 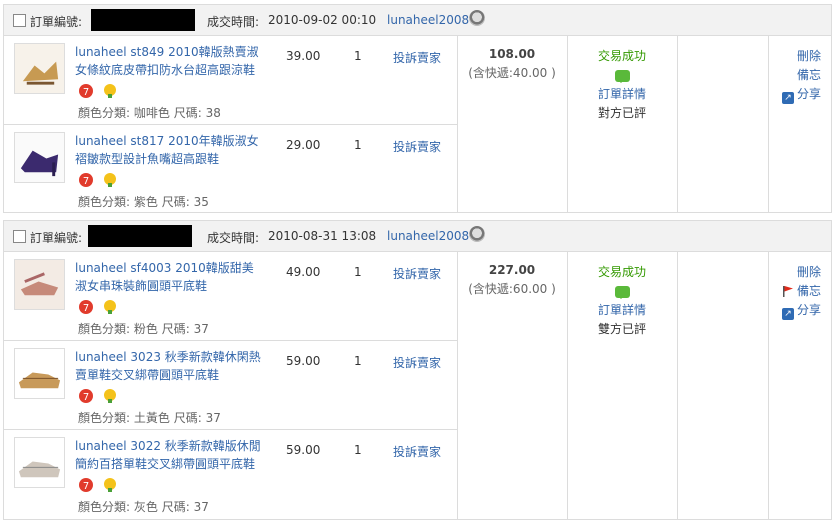 I want to click on color-value: 粉色, so click(x=145, y=329).